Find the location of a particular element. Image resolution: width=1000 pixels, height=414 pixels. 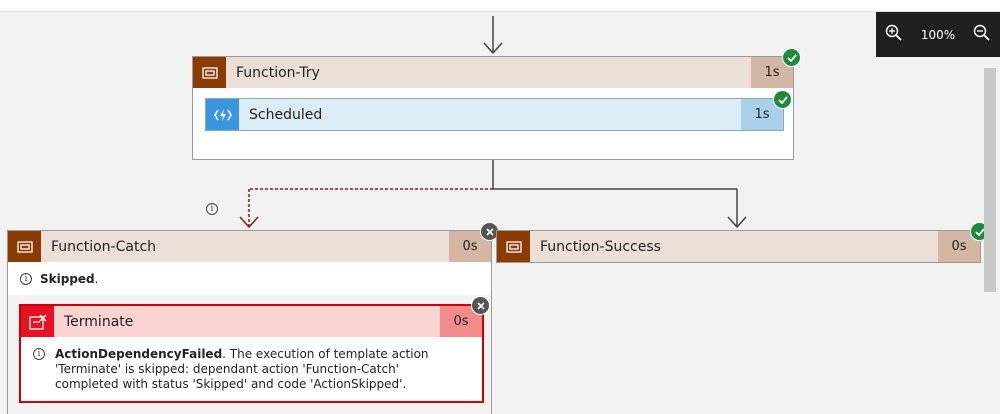

scheduled-action: Scheduled 1s is located at coordinates (494, 114).